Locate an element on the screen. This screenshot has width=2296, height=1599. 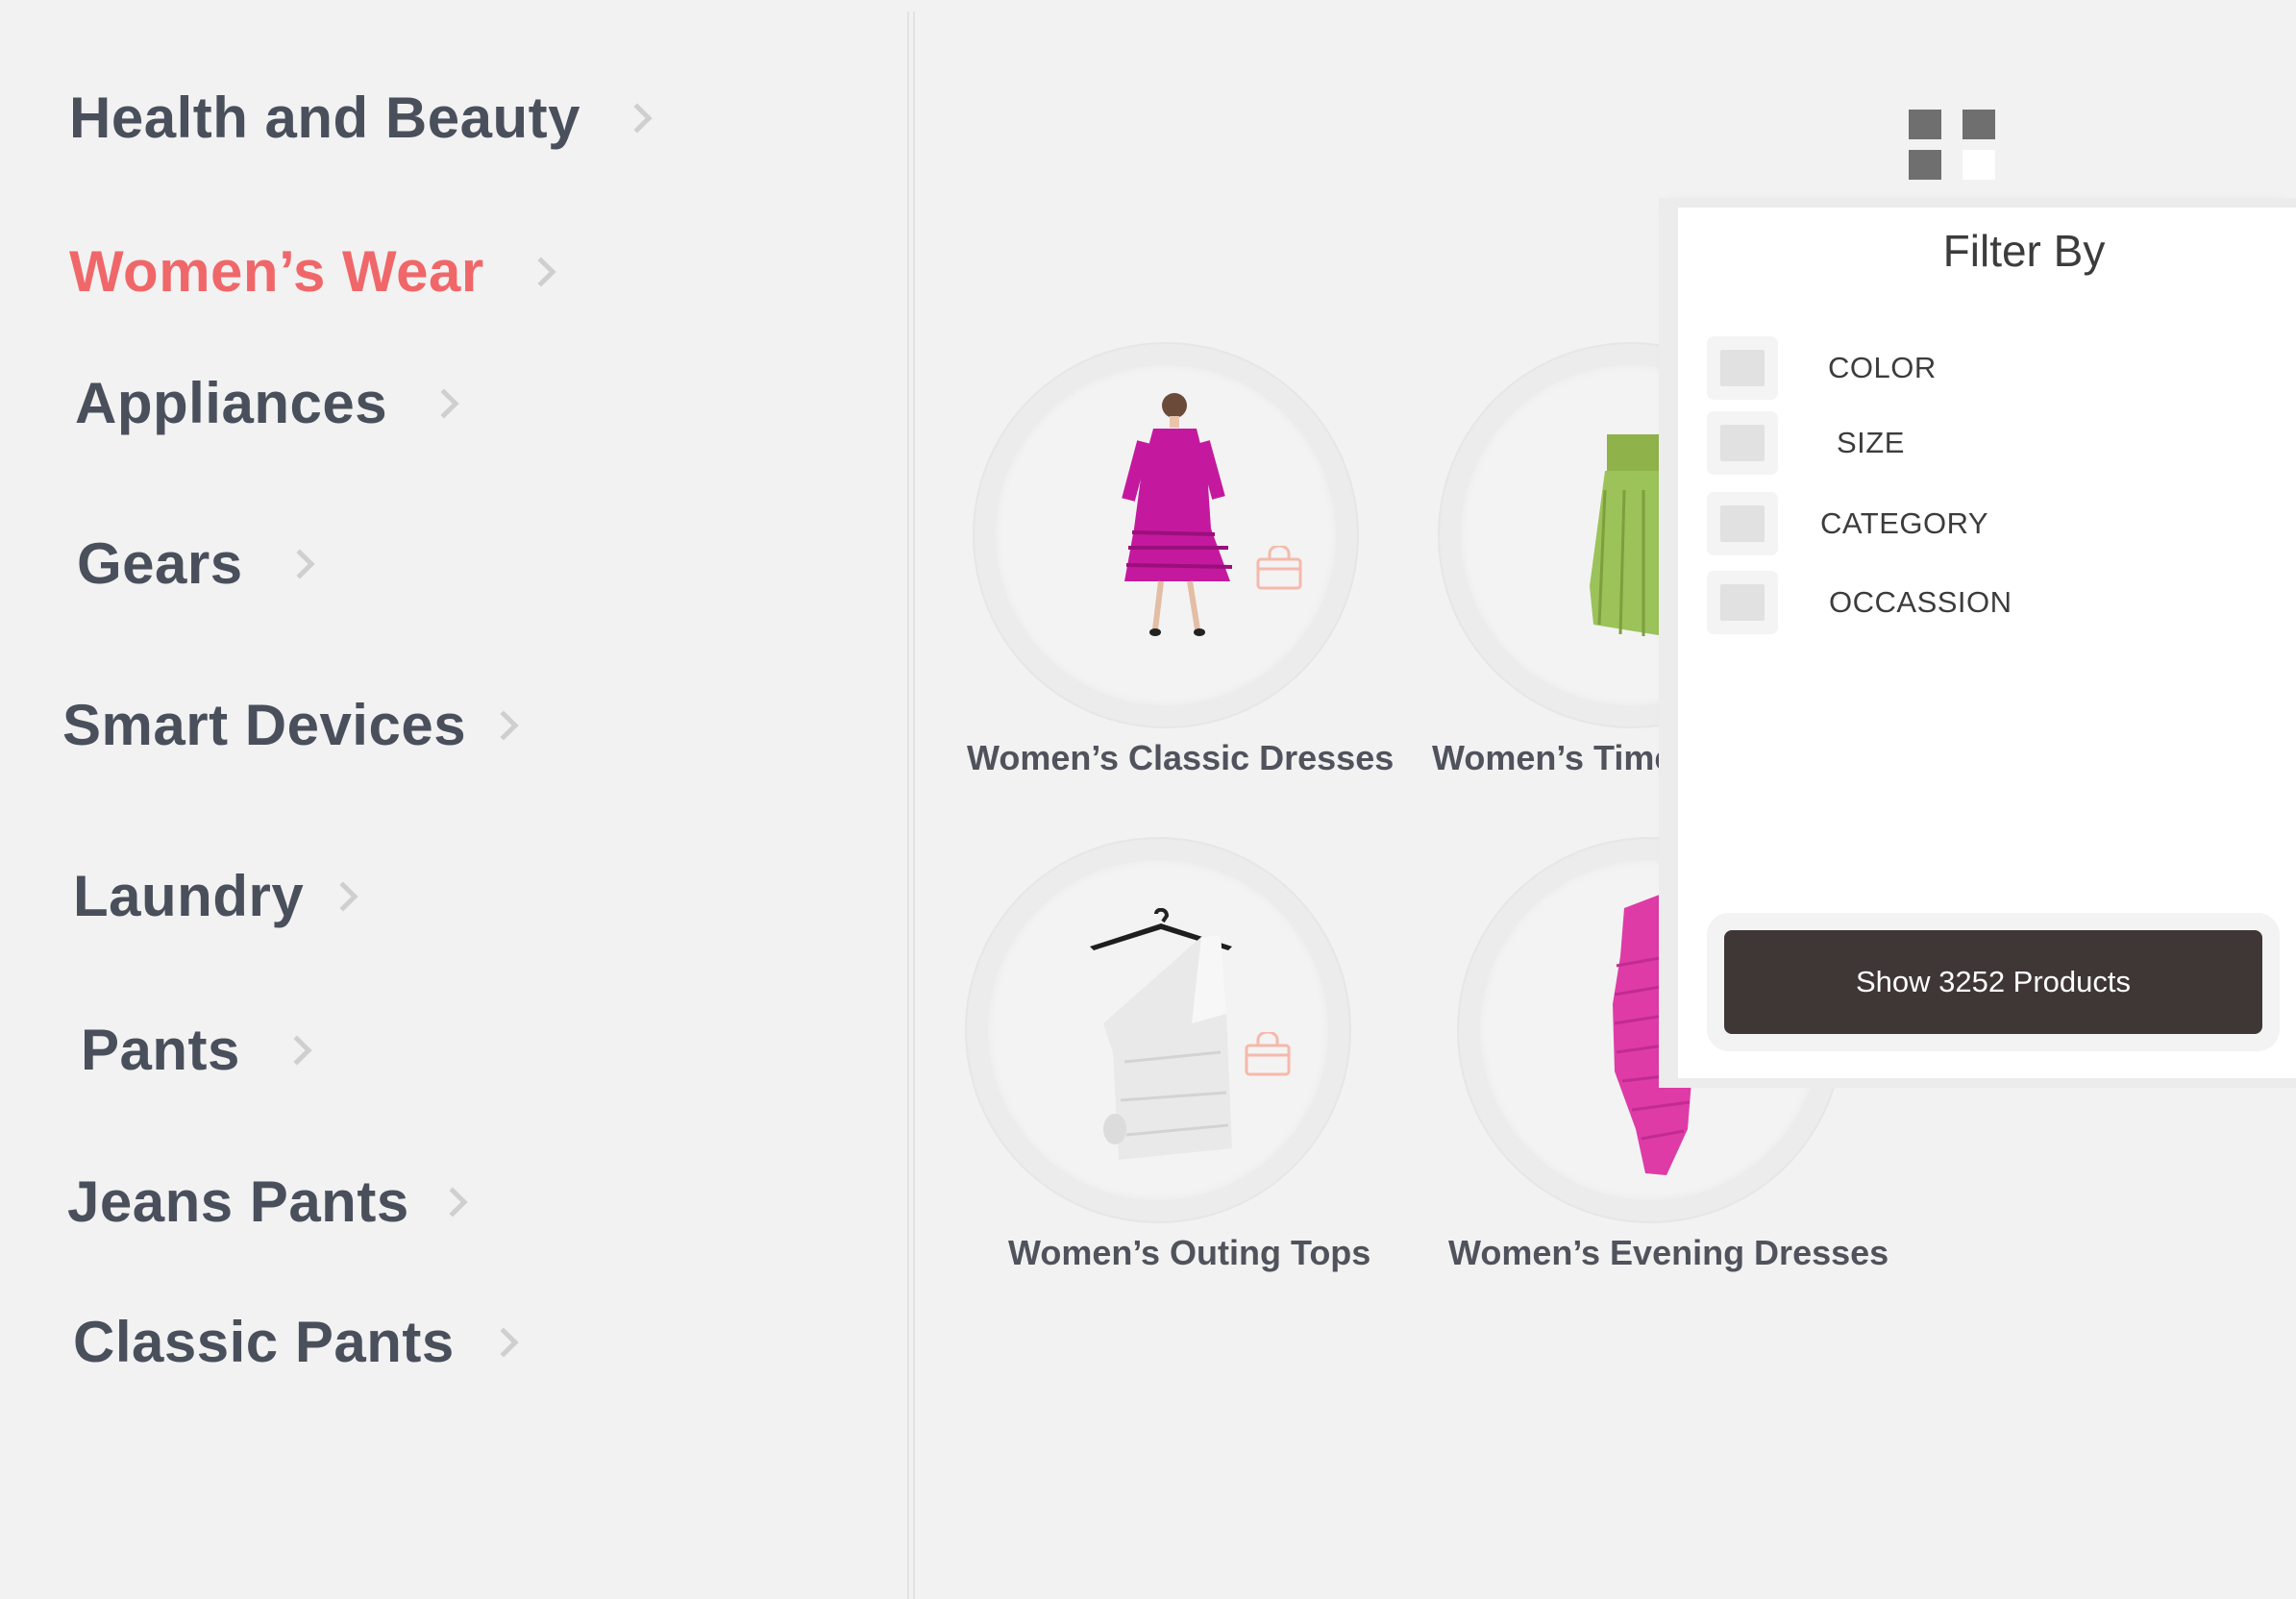
product-title: Women’s Evening Dresses is located at coordinates (1668, 1252).